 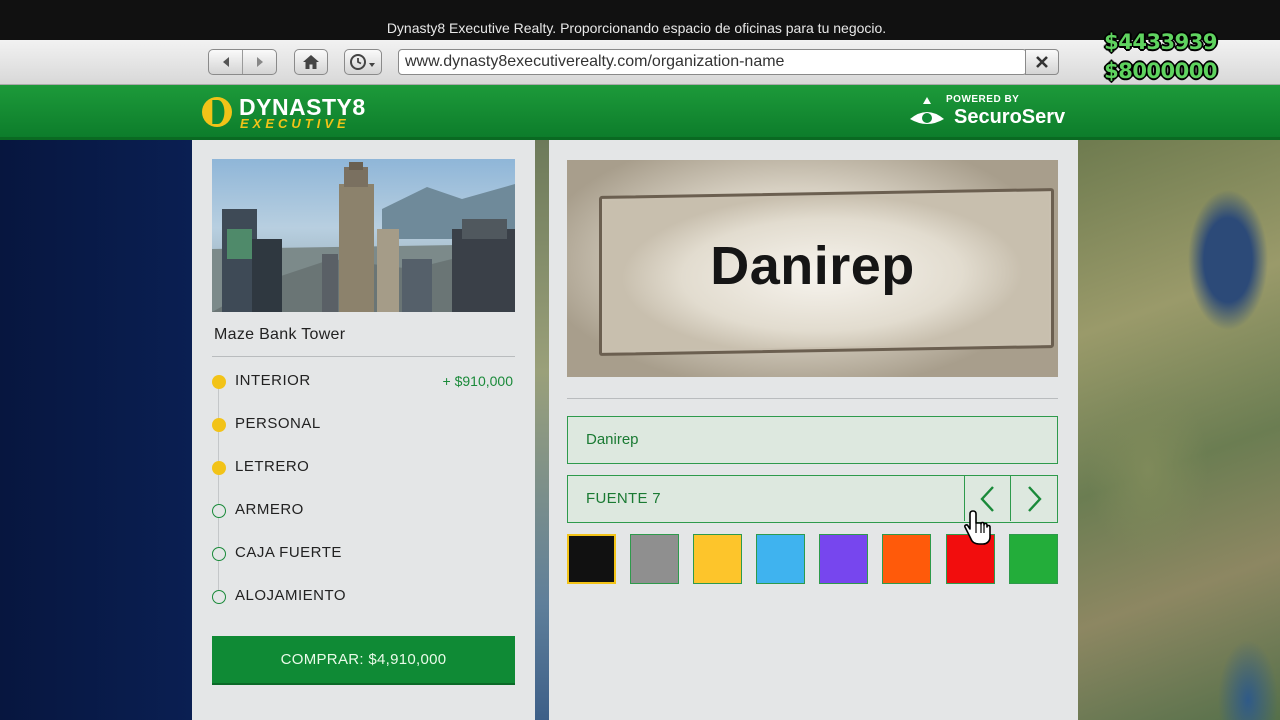 I want to click on site-header, so click(x=640, y=112).